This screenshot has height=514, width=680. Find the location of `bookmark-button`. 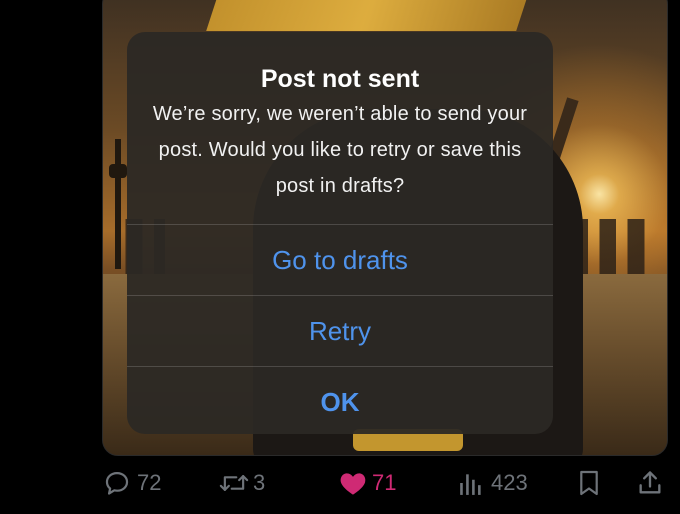

bookmark-button is located at coordinates (589, 483).